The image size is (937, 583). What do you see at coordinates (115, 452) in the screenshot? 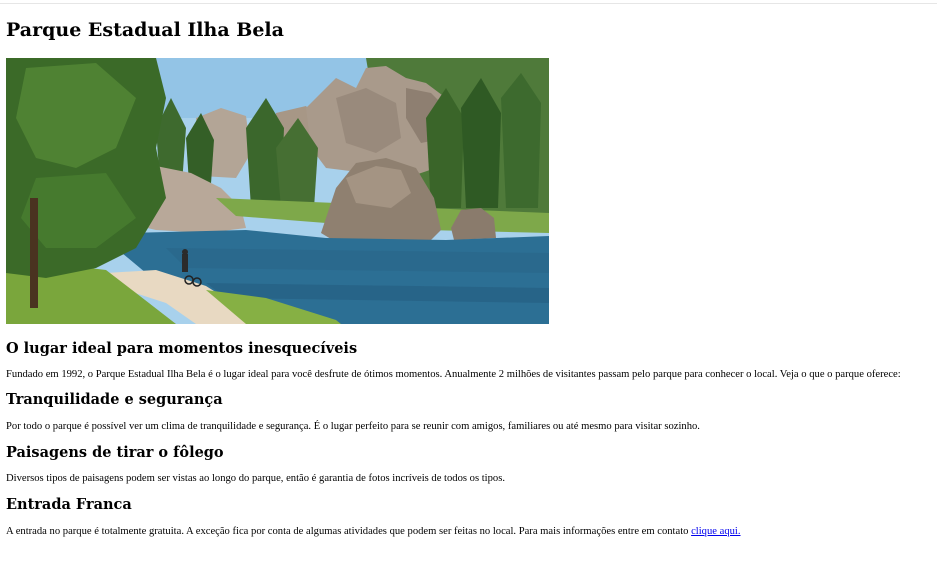
I see `section-heading-landscapes: Paisagens de tirar o fôlego` at bounding box center [115, 452].